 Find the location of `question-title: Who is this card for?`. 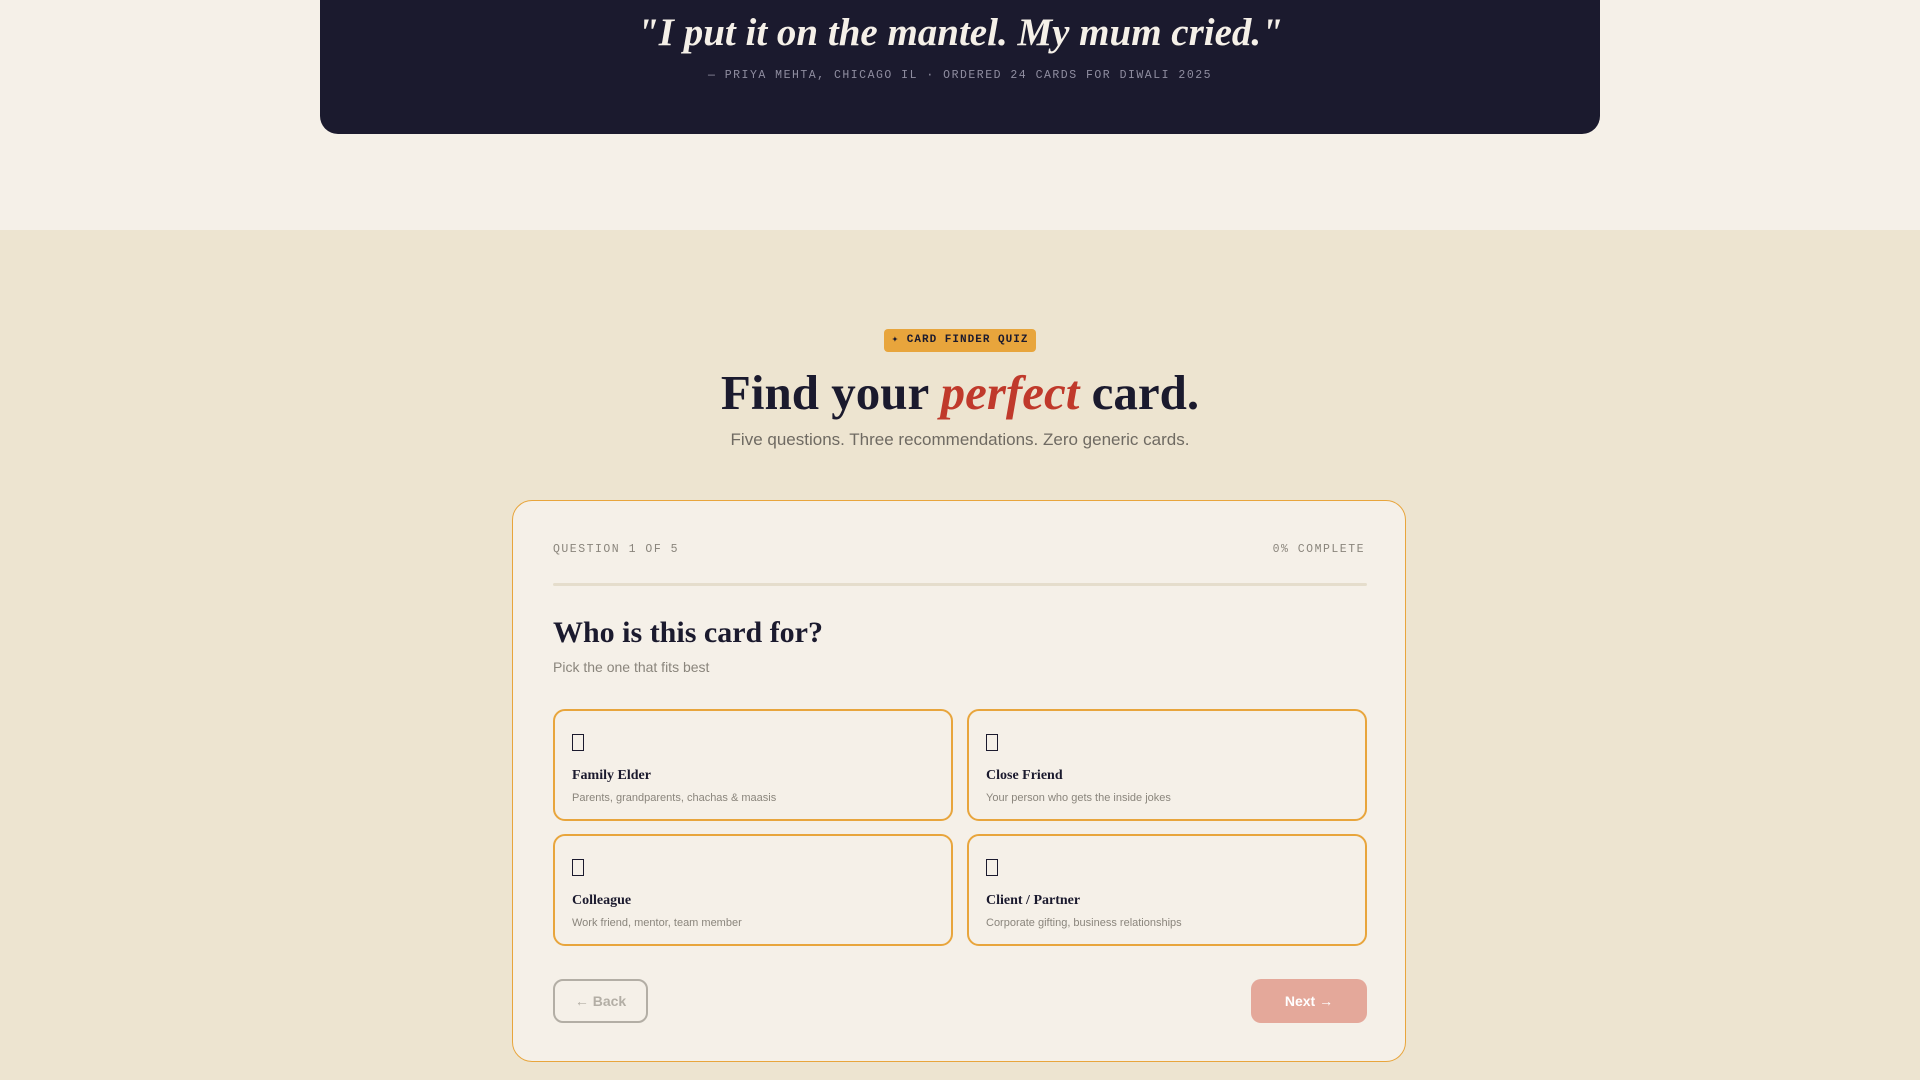

question-title: Who is this card for? is located at coordinates (688, 632).